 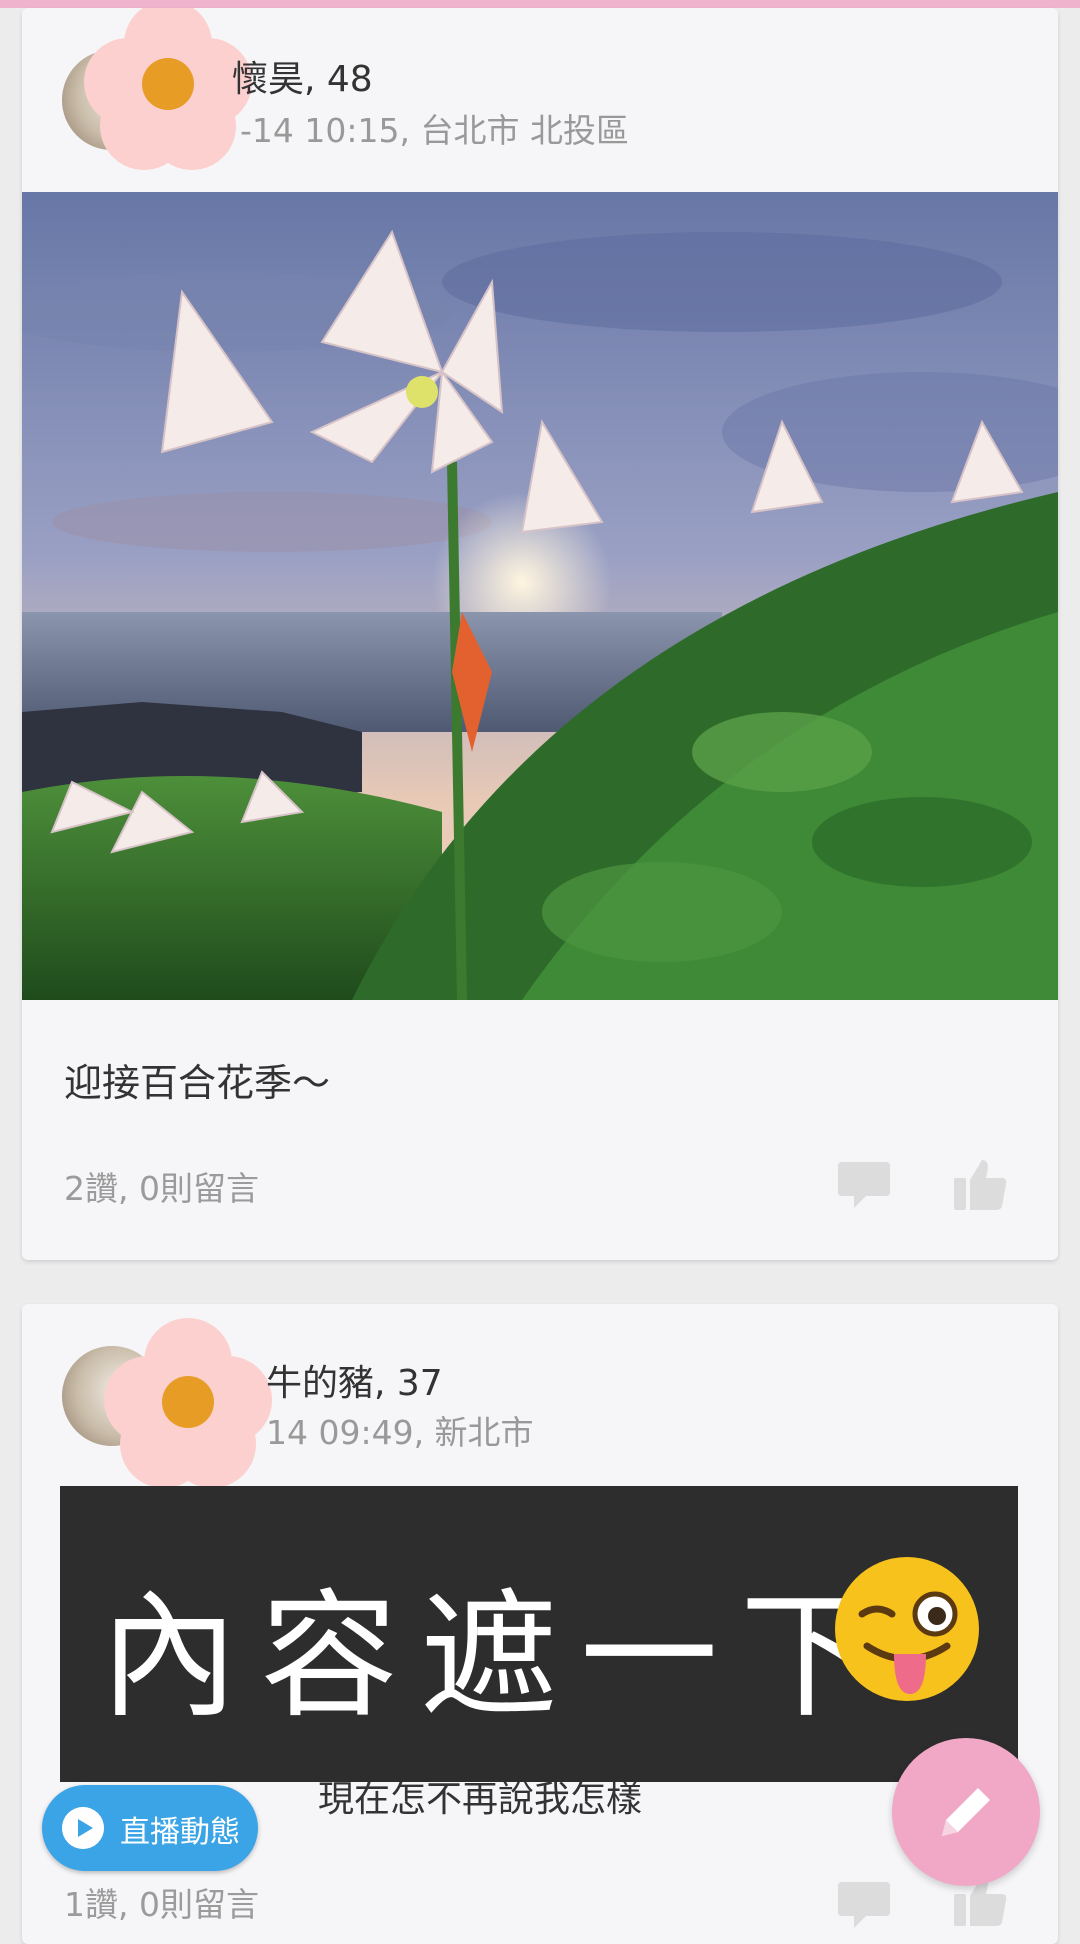 I want to click on winking-tongue-emoji-icon, so click(x=907, y=1629).